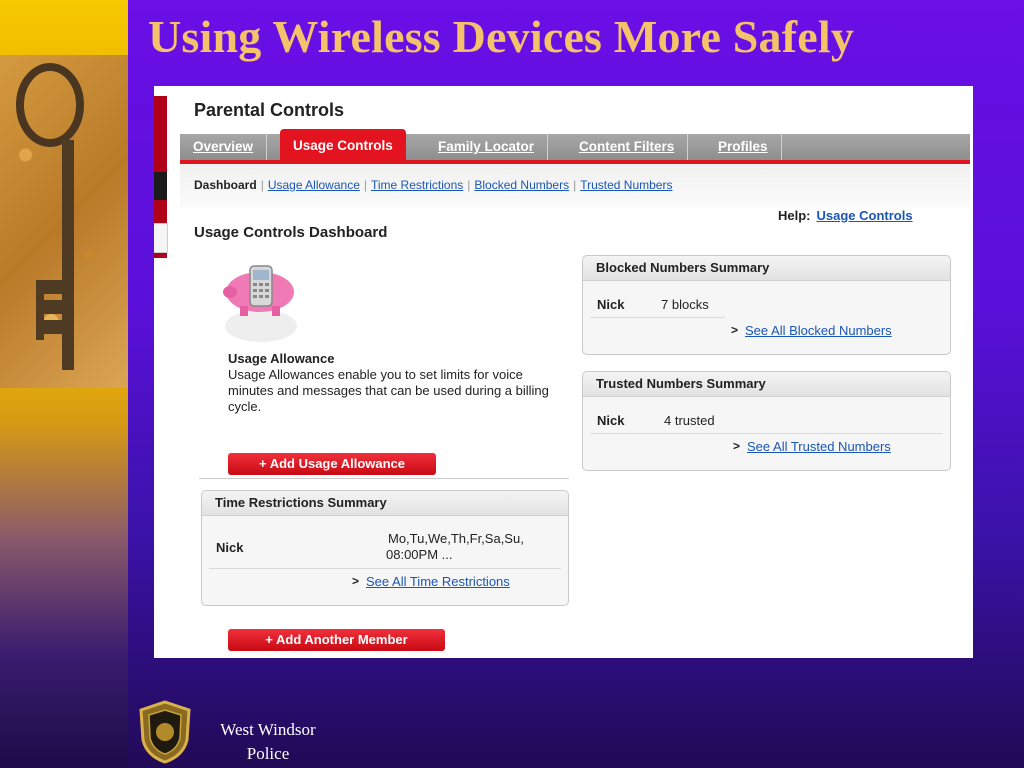 This screenshot has height=768, width=1024. I want to click on tab-profiles: Profiles, so click(743, 147).